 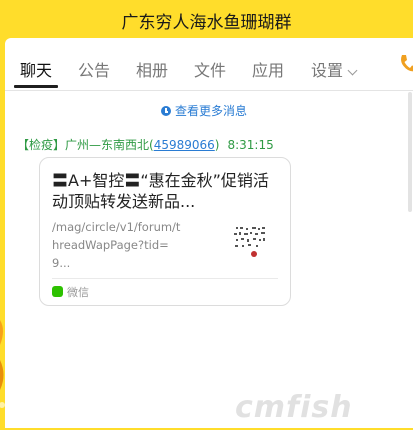 I want to click on scrollbar, so click(x=410, y=152).